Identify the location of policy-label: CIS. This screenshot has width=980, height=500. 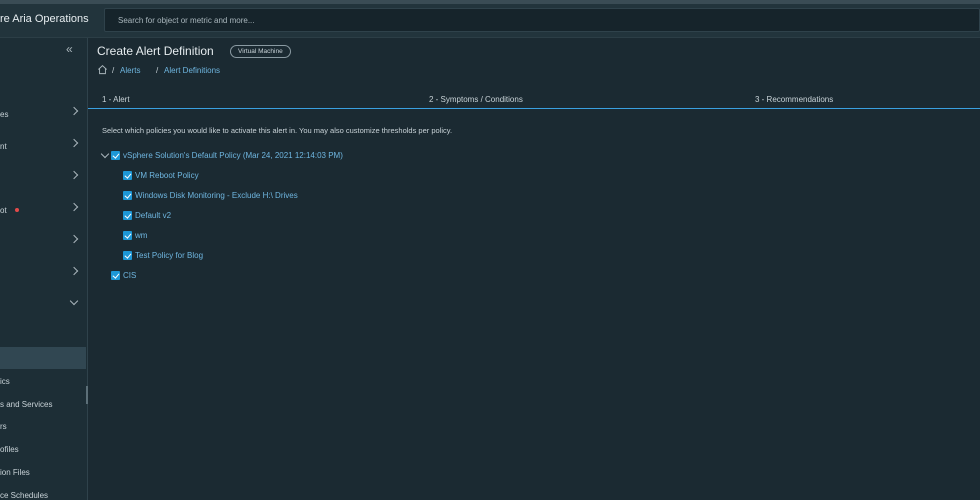
(129, 275).